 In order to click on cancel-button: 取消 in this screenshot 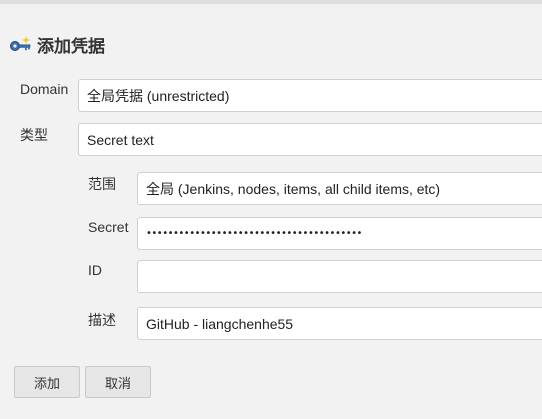, I will do `click(118, 382)`.